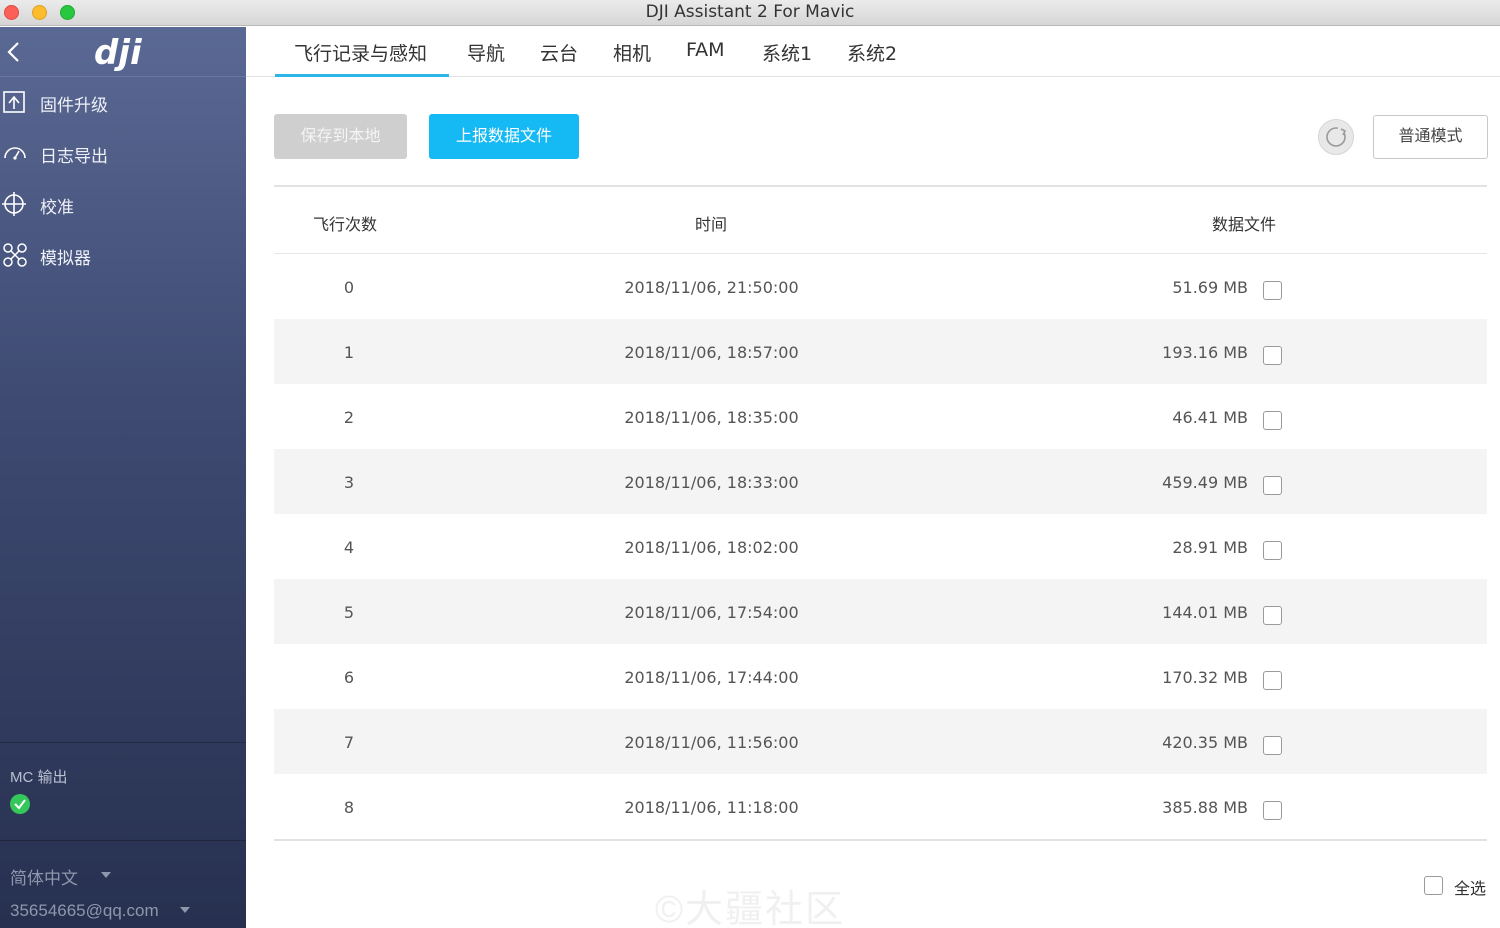 The height and width of the screenshot is (928, 1500). I want to click on table-row: 6 2018/11/06, 17:44:00 170.32 MB, so click(880, 676).